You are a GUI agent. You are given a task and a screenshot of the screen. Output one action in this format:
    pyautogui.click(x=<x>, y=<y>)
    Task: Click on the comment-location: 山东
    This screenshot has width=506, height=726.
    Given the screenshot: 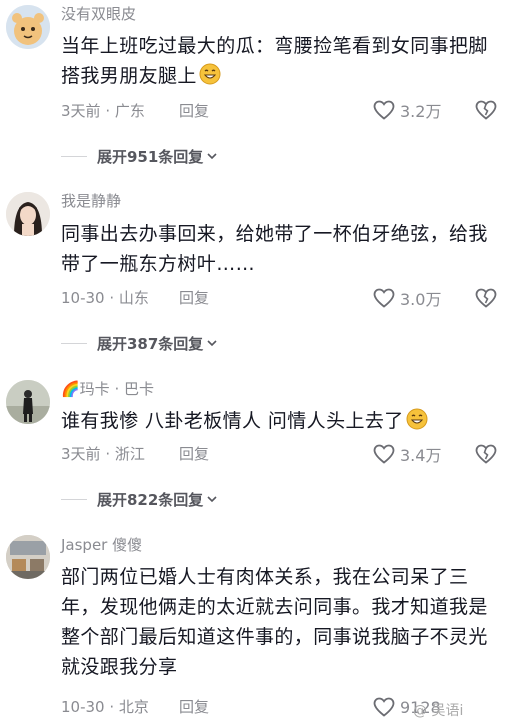 What is the action you would take?
    pyautogui.click(x=133, y=298)
    